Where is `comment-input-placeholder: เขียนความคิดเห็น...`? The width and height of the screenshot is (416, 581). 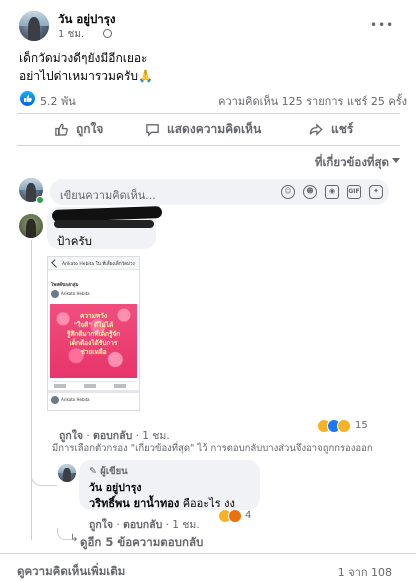
comment-input-placeholder: เขียนความคิดเห็น... is located at coordinates (108, 195).